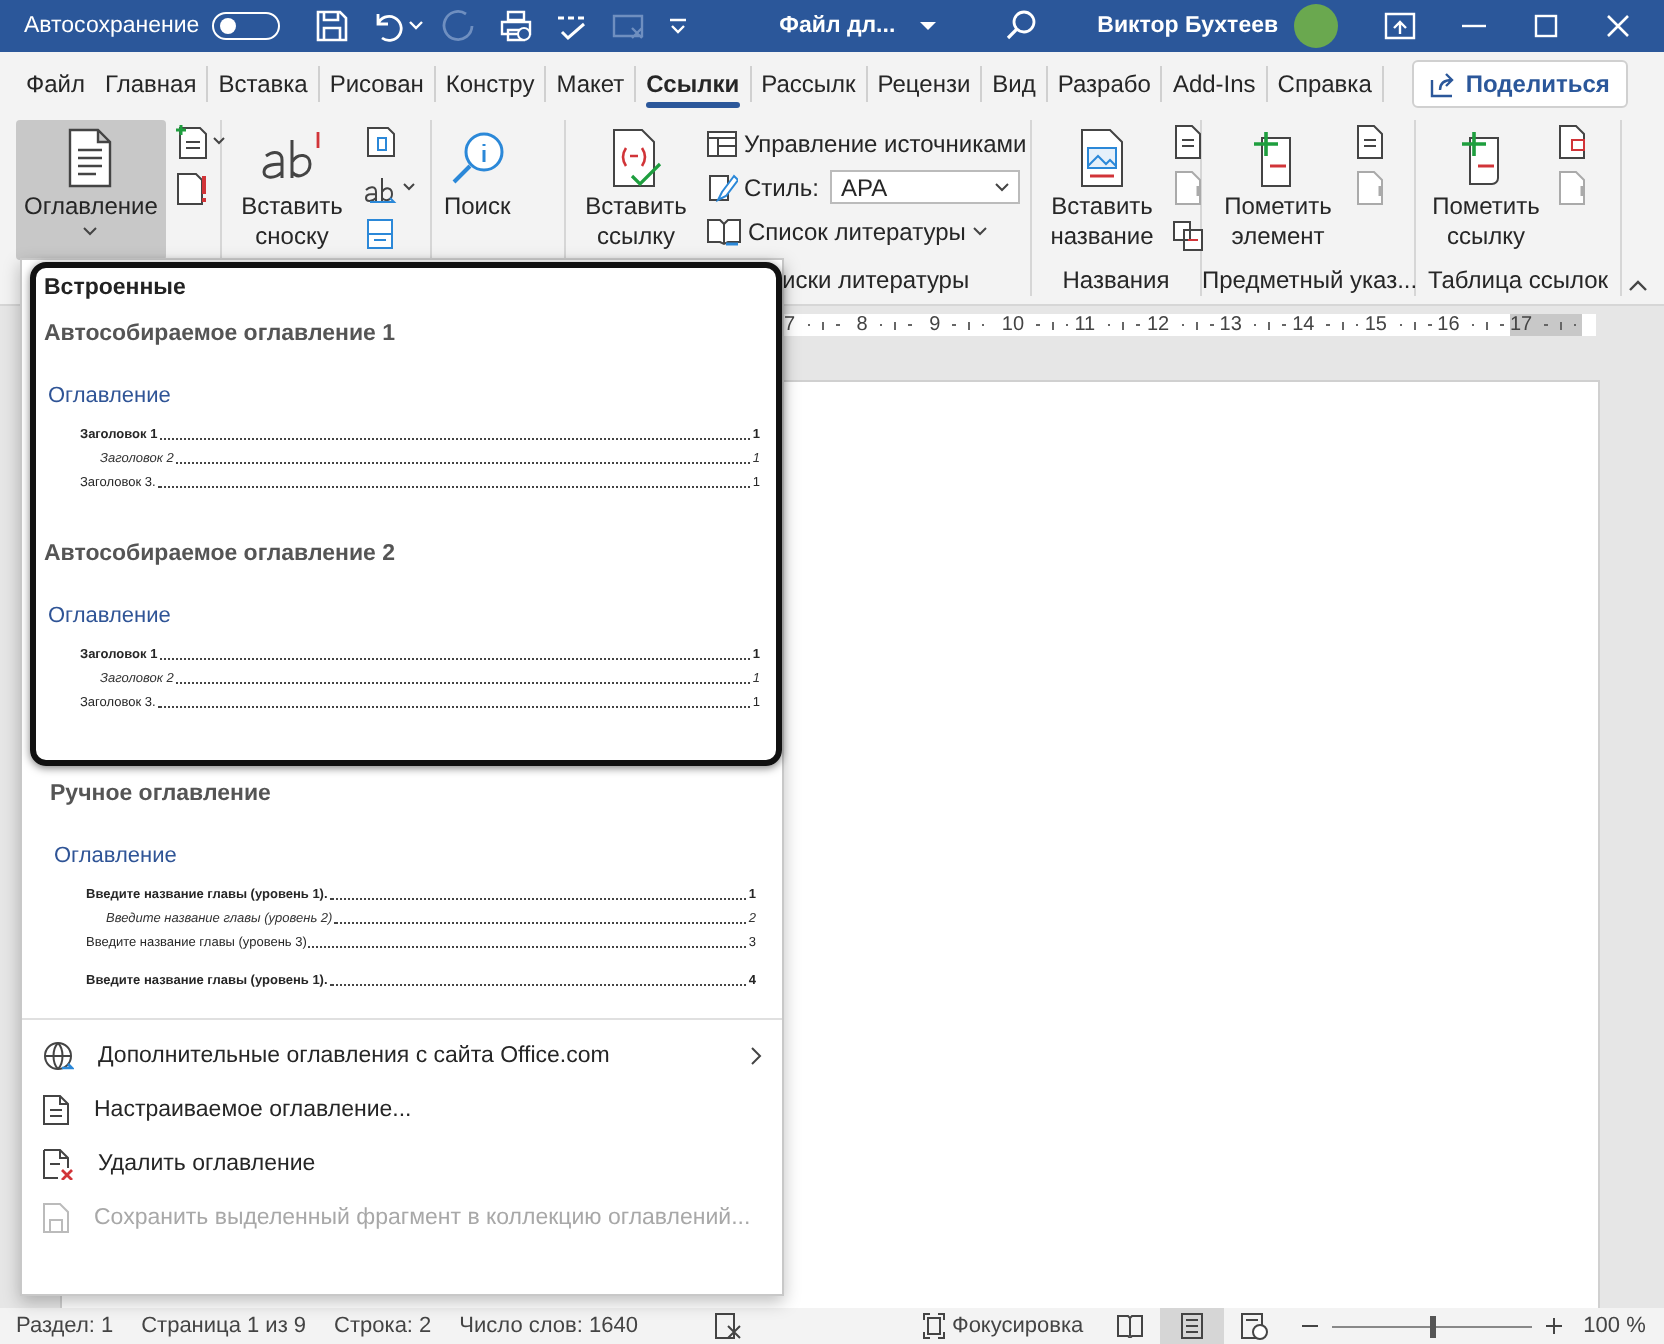 This screenshot has height=1344, width=1664. What do you see at coordinates (1316, 26) in the screenshot?
I see `user-avatar` at bounding box center [1316, 26].